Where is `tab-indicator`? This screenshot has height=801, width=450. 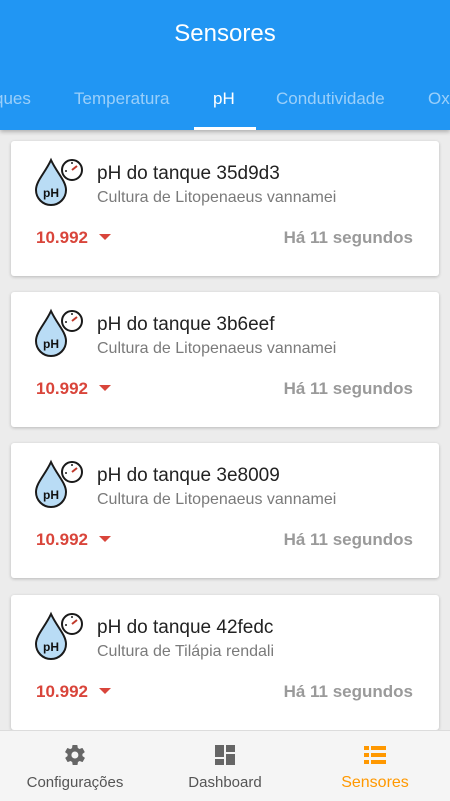 tab-indicator is located at coordinates (225, 128).